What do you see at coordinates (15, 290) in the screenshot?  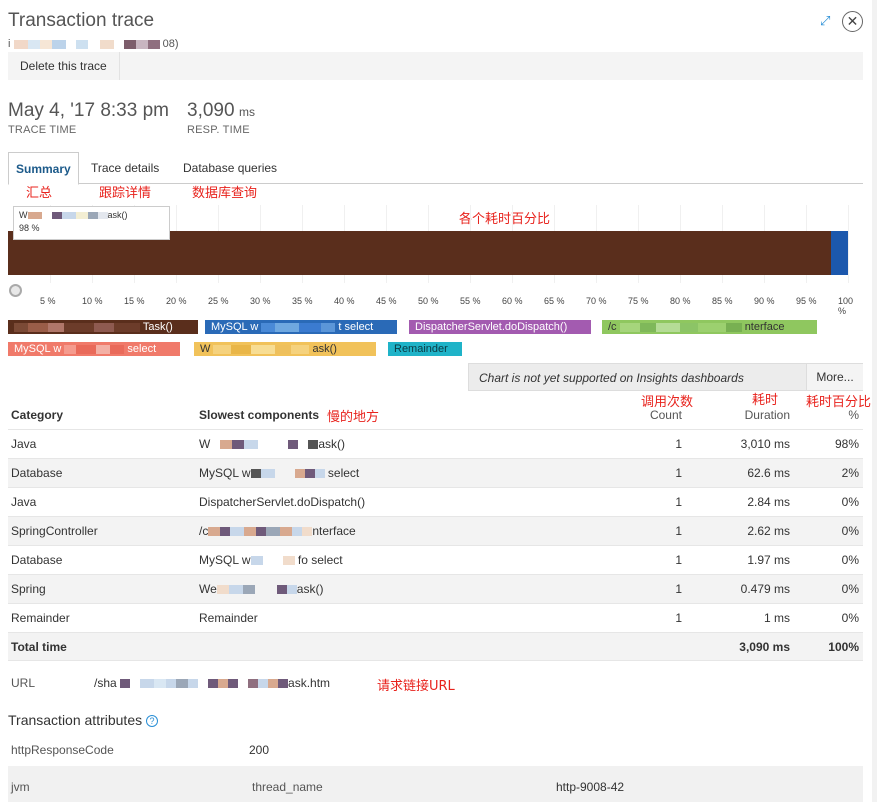 I see `chart-range-slider` at bounding box center [15, 290].